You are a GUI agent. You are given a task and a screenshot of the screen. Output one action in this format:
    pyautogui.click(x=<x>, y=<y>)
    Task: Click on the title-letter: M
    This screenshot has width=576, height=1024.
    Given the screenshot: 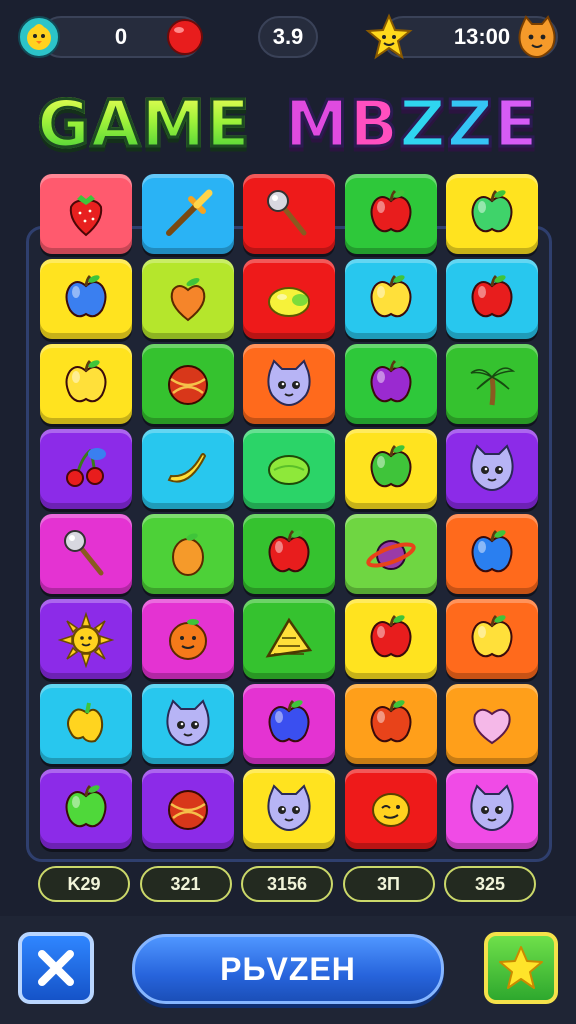 What is the action you would take?
    pyautogui.click(x=316, y=125)
    